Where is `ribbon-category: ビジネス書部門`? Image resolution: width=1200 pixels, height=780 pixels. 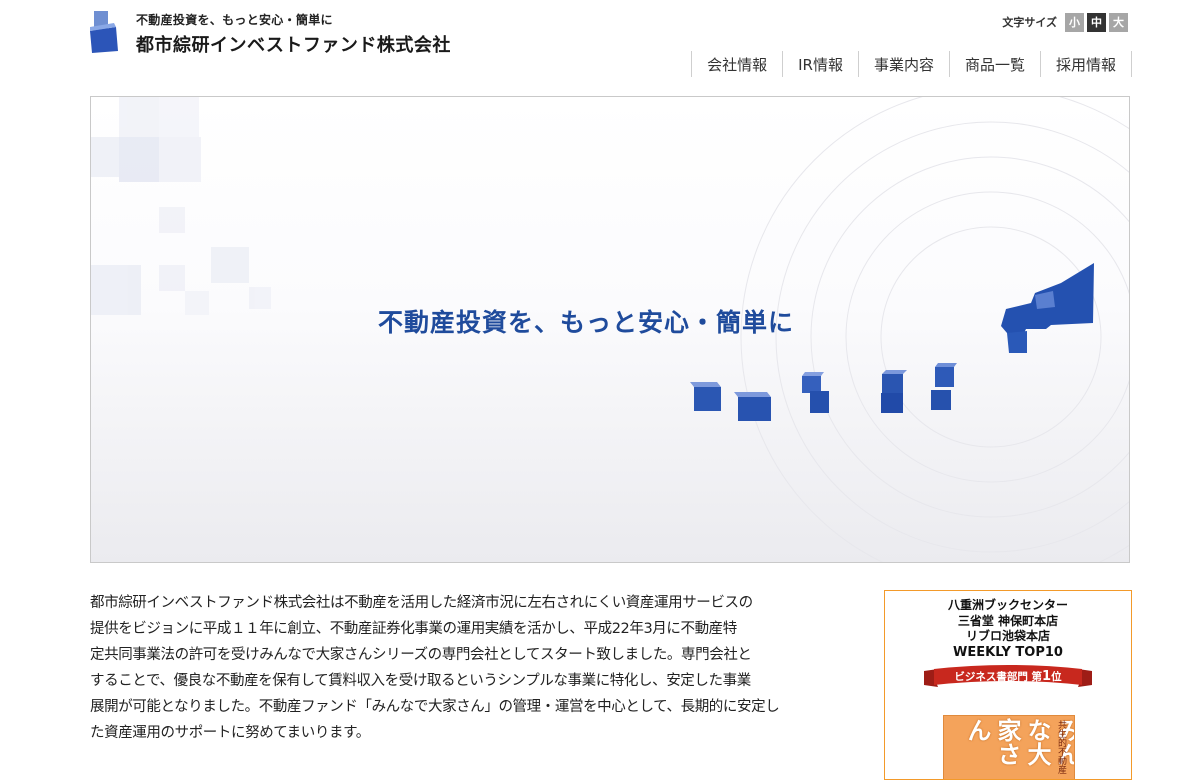
ribbon-category: ビジネス書部門 is located at coordinates (991, 676).